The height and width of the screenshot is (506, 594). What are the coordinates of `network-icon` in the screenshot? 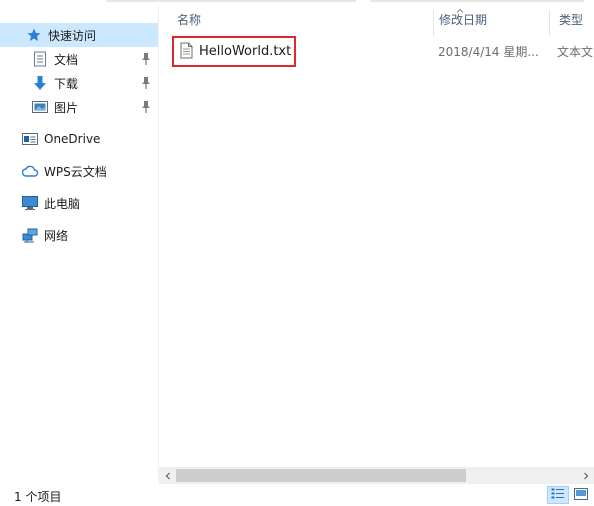 It's located at (30, 235).